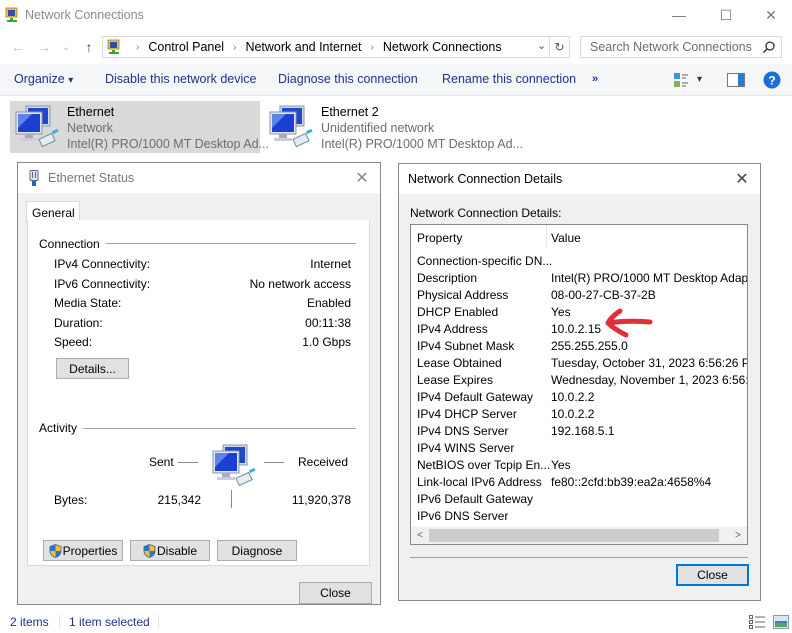  Describe the element at coordinates (467, 414) in the screenshot. I see `property-name: IPv4 DHCP Server` at that location.